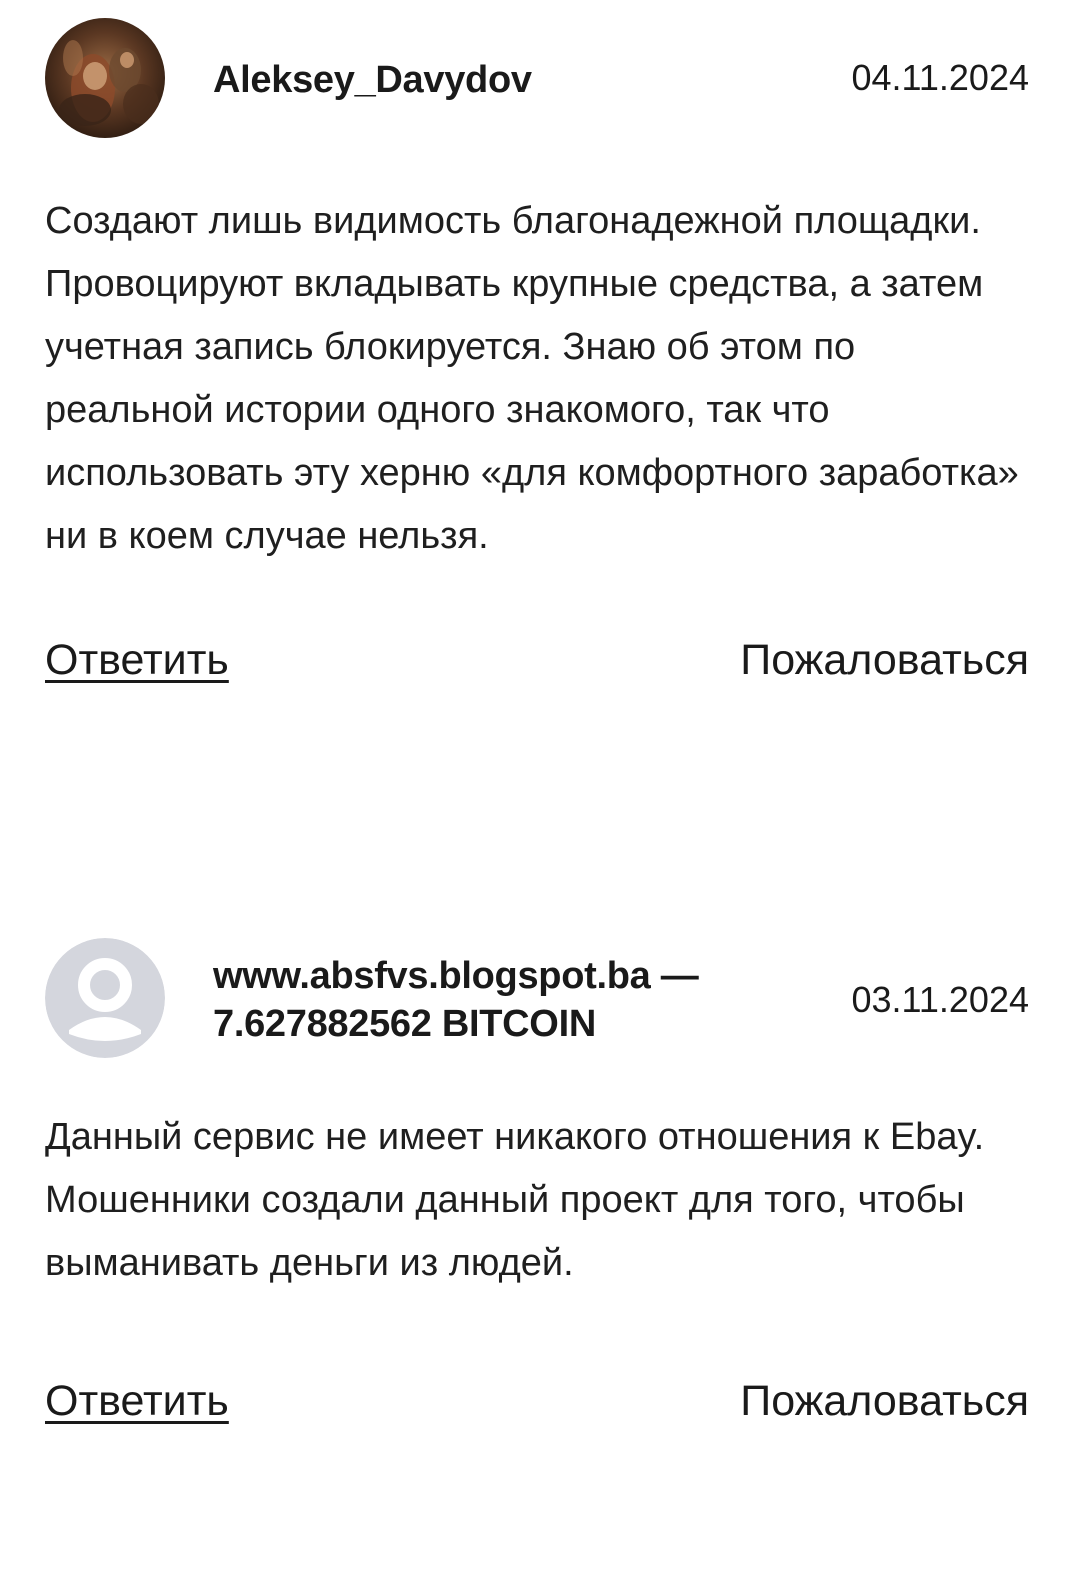 The image size is (1080, 1576). Describe the element at coordinates (372, 80) in the screenshot. I see `comment-author: Aleksey_Davydov` at that location.